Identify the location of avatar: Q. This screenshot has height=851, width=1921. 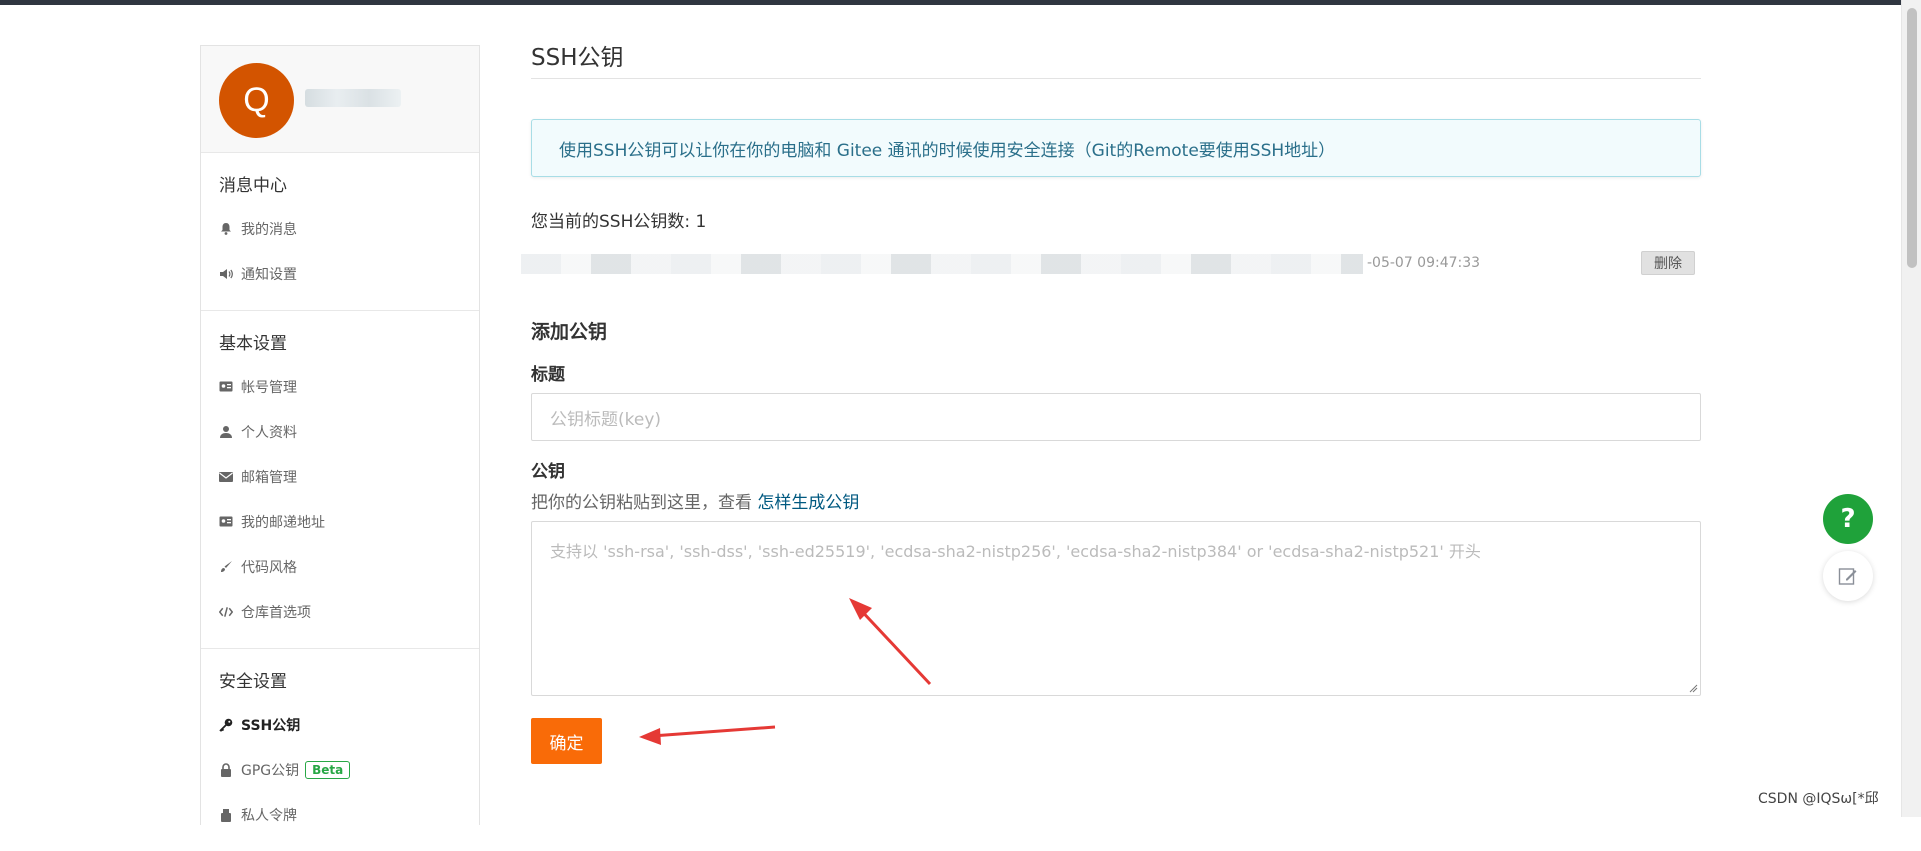
(256, 100).